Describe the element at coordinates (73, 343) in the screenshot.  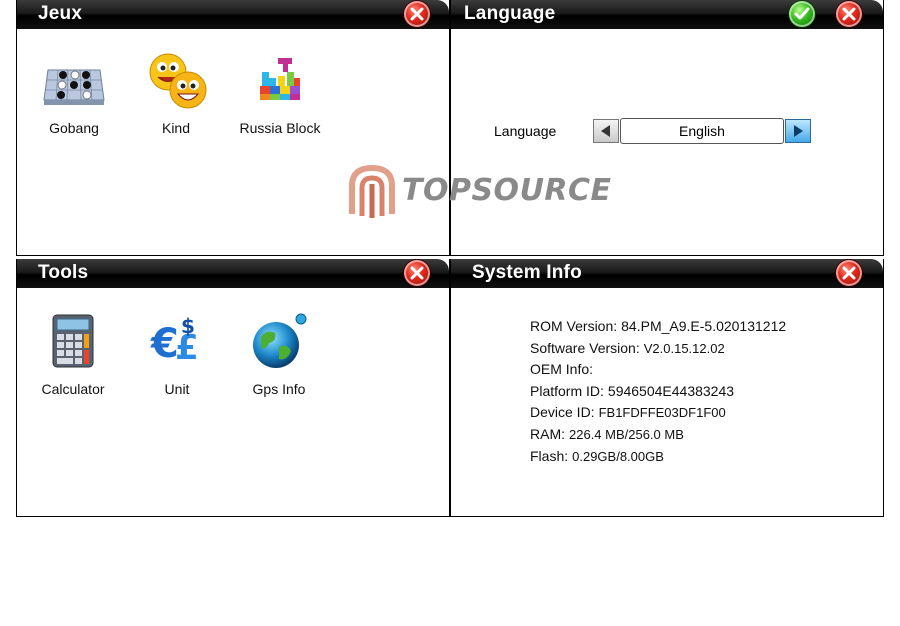
I see `calculator-icon` at that location.